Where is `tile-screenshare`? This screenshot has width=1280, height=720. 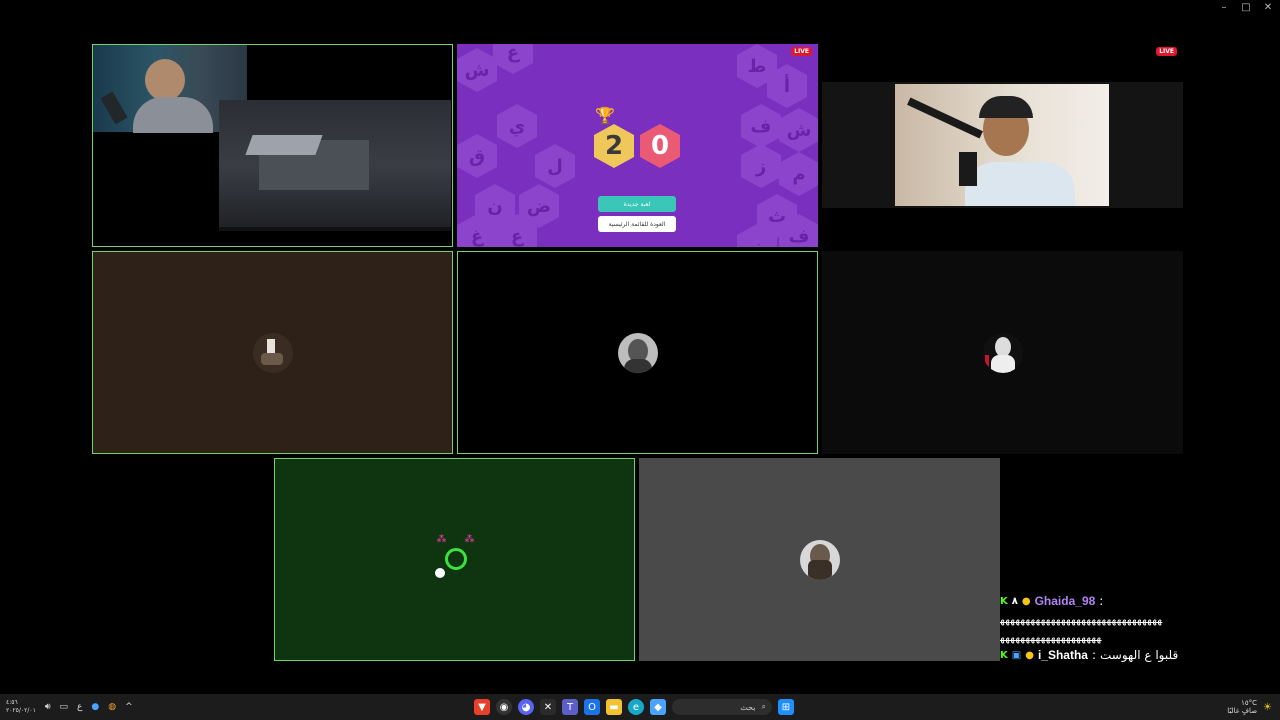 tile-screenshare is located at coordinates (272, 145).